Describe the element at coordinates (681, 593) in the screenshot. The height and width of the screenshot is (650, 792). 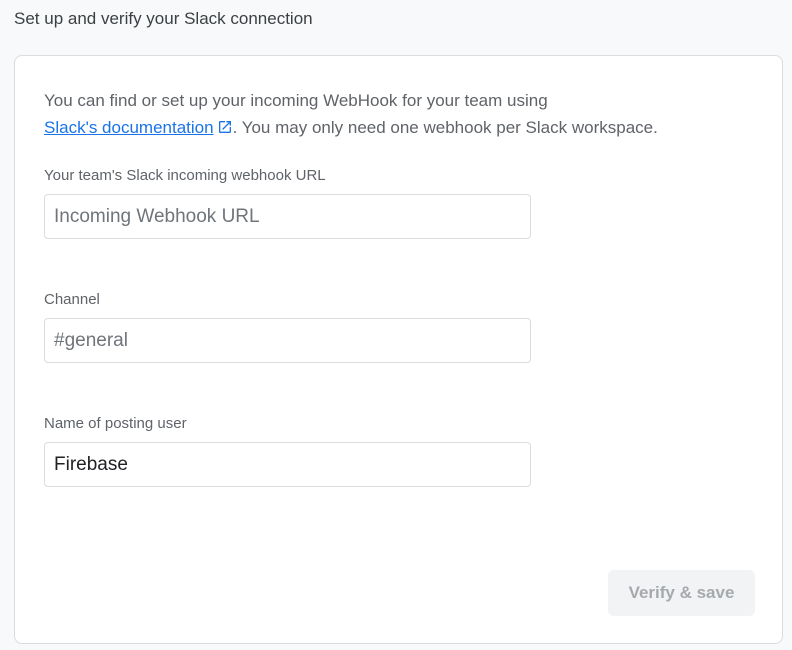
I see `verify-save-button: Verify & save` at that location.